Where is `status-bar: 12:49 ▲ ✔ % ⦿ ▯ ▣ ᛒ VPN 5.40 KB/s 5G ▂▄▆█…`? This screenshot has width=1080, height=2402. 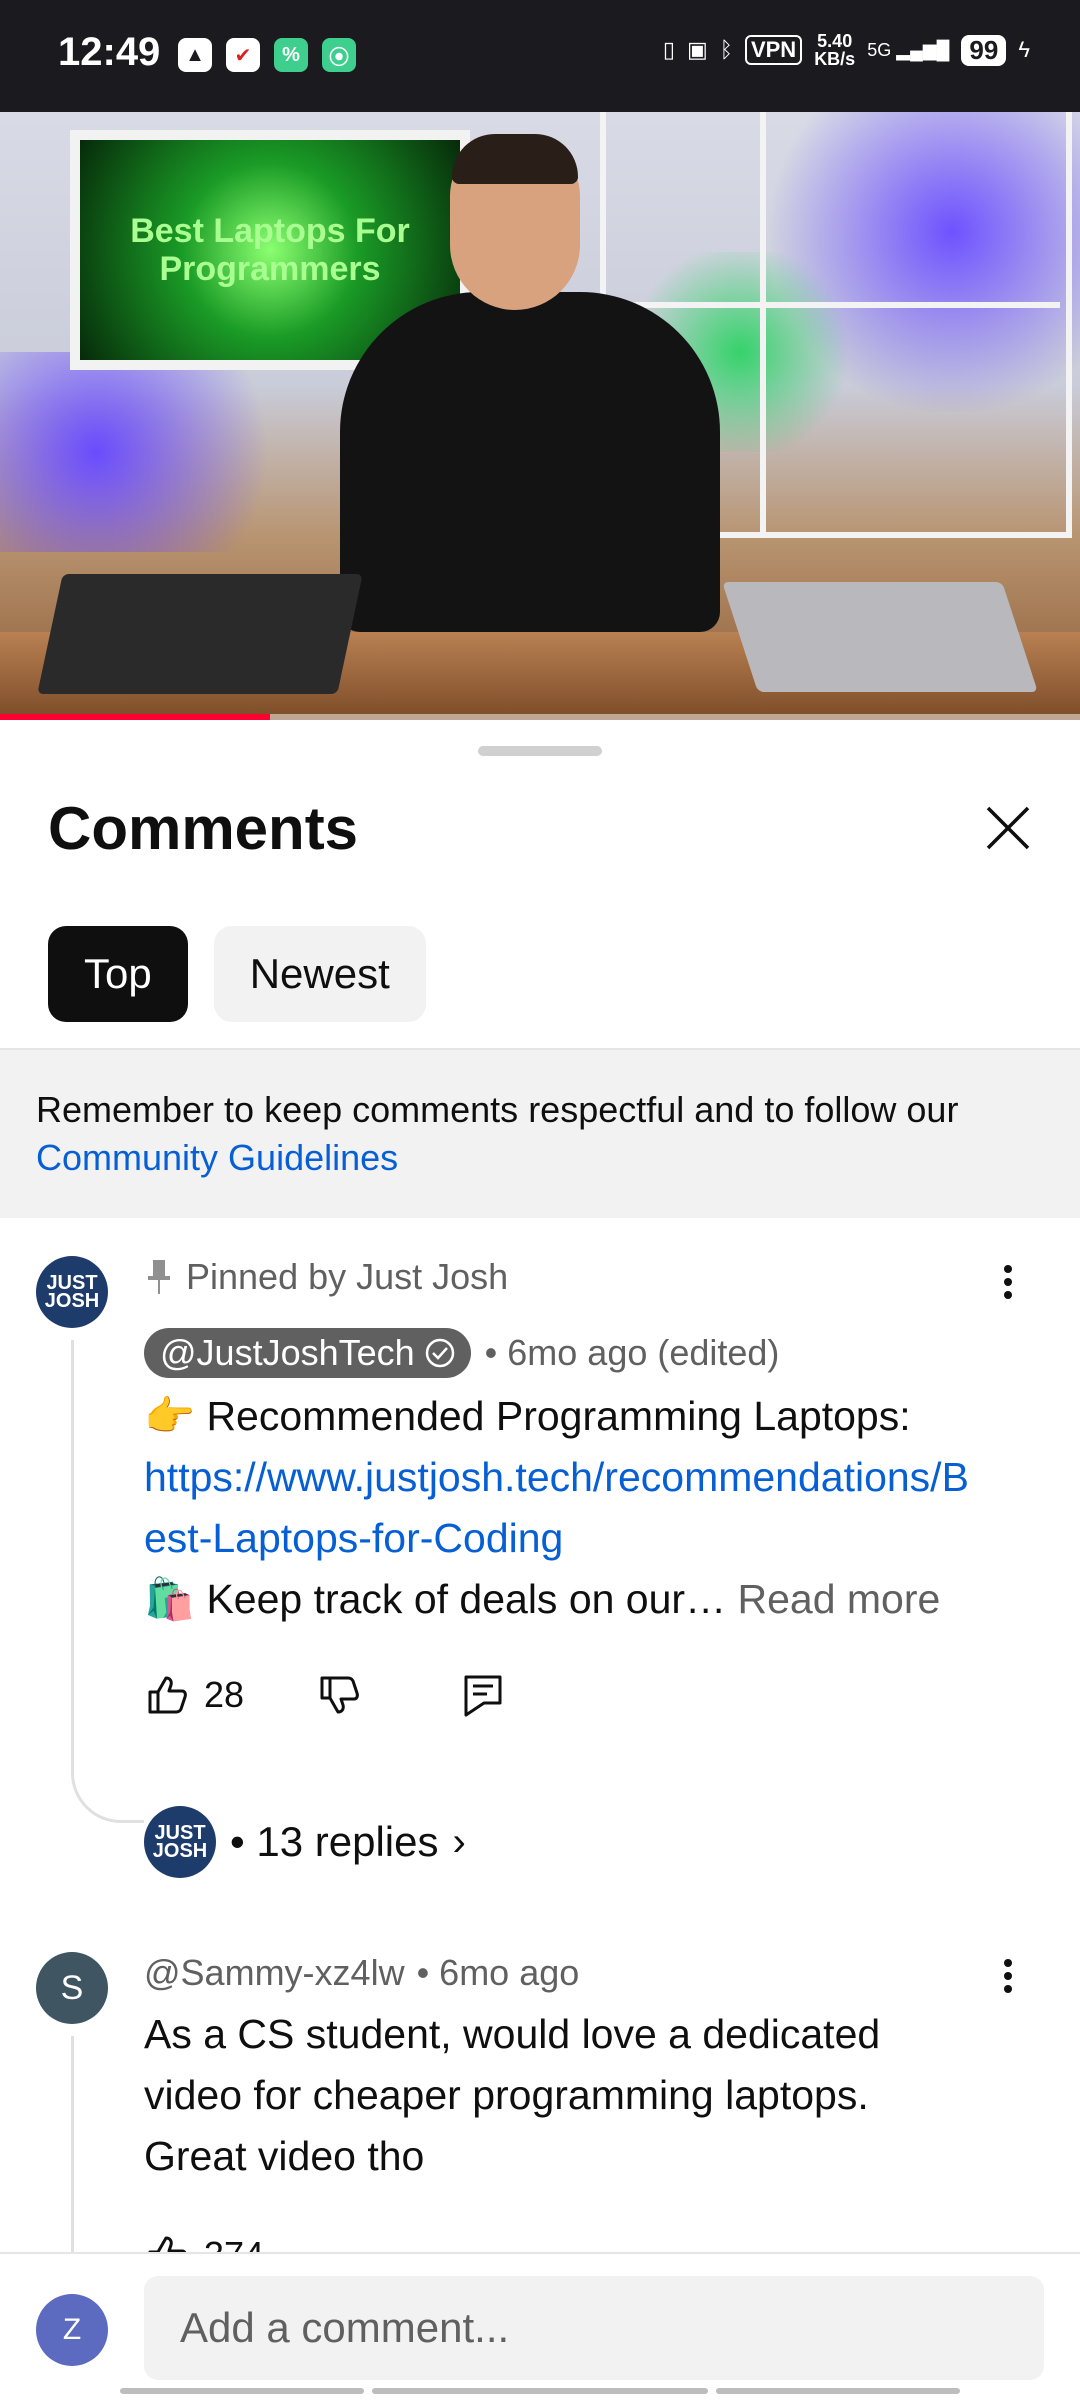 status-bar: 12:49 ▲ ✔ % ⦿ ▯ ▣ ᛒ VPN 5.40 KB/s 5G ▂▄▆█… is located at coordinates (540, 56).